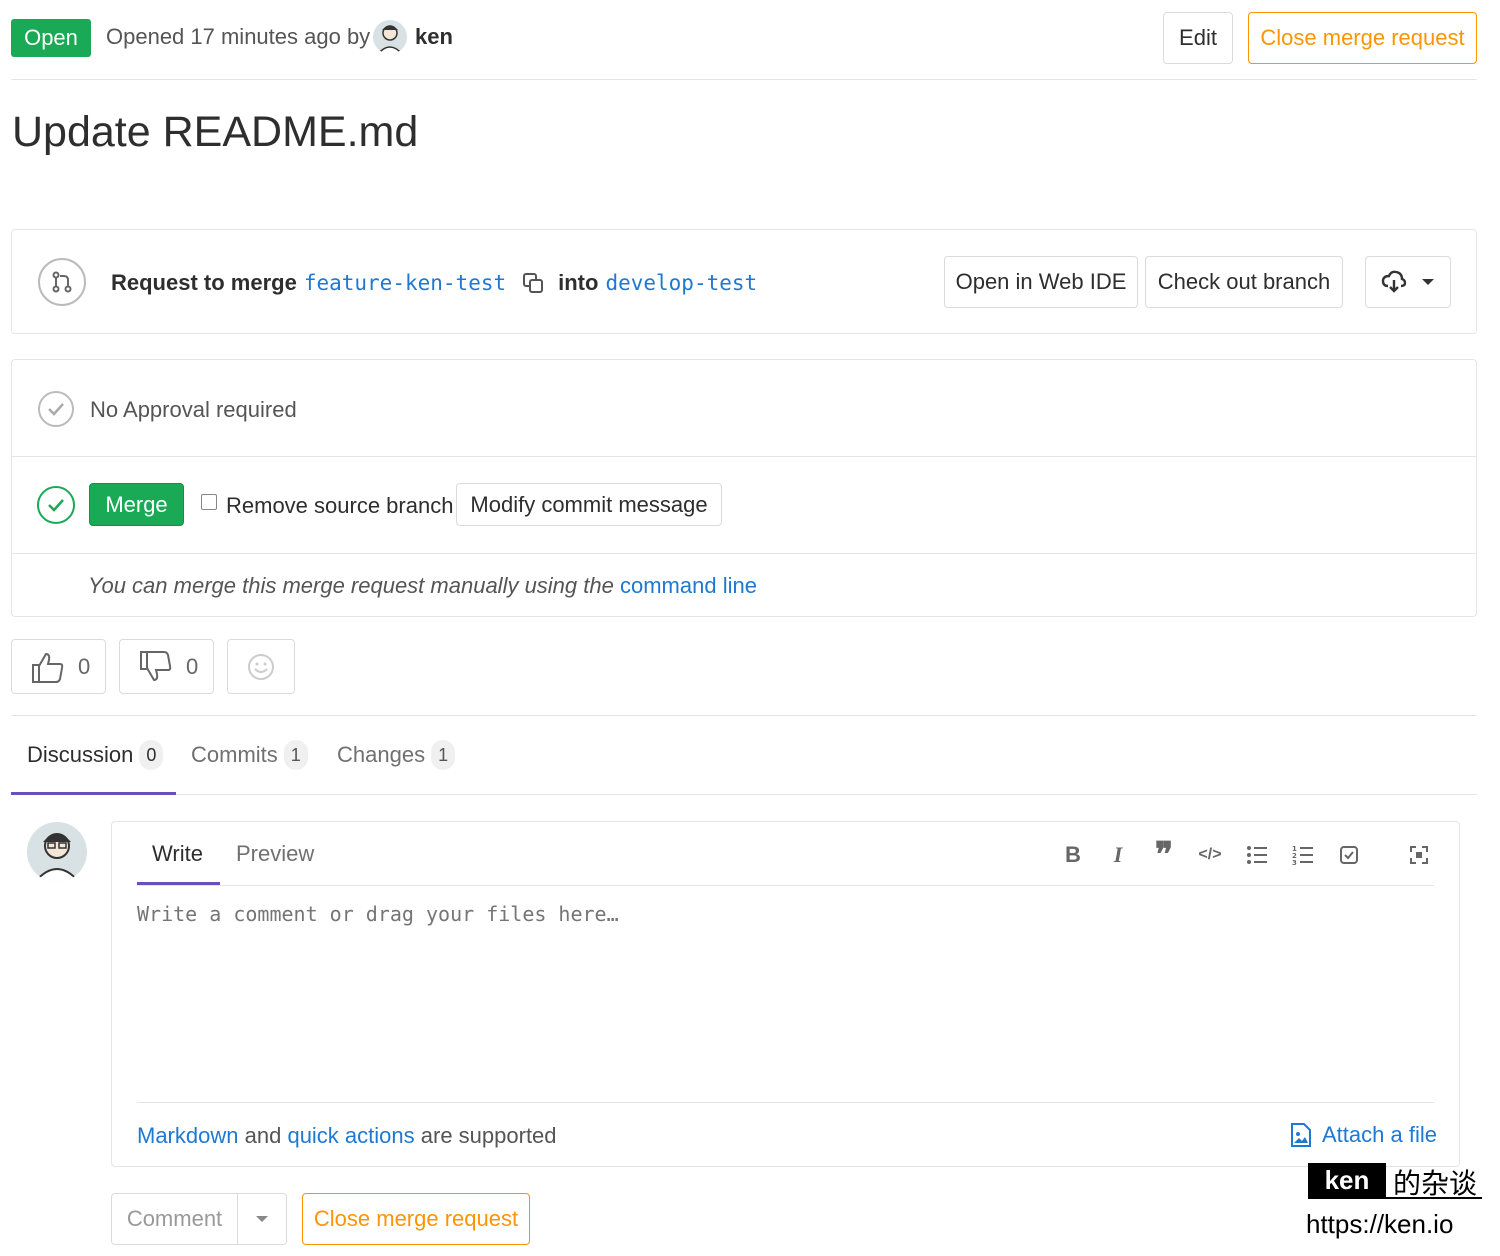 This screenshot has height=1256, width=1500. Describe the element at coordinates (156, 665) in the screenshot. I see `thumbs-down-icon` at that location.